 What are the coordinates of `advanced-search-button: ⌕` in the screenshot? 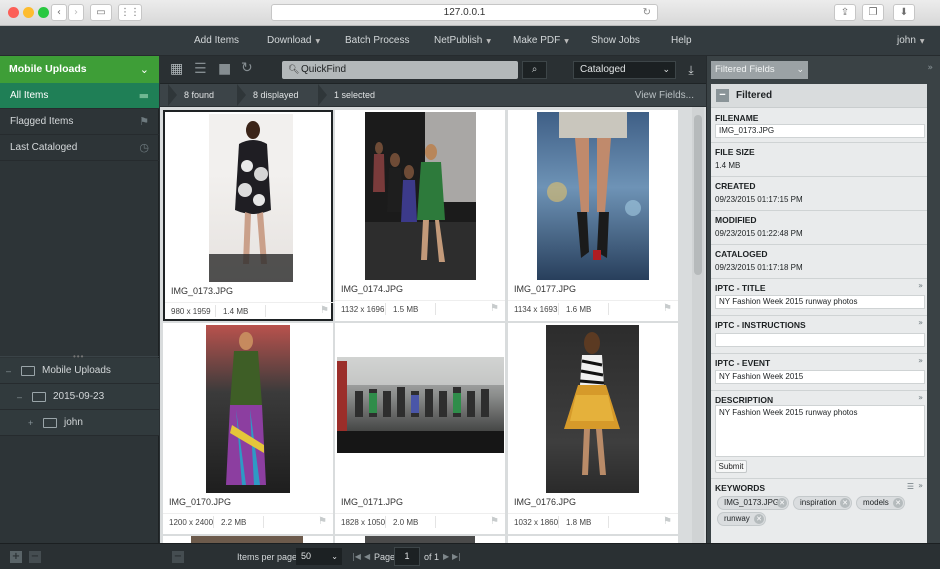 It's located at (534, 70).